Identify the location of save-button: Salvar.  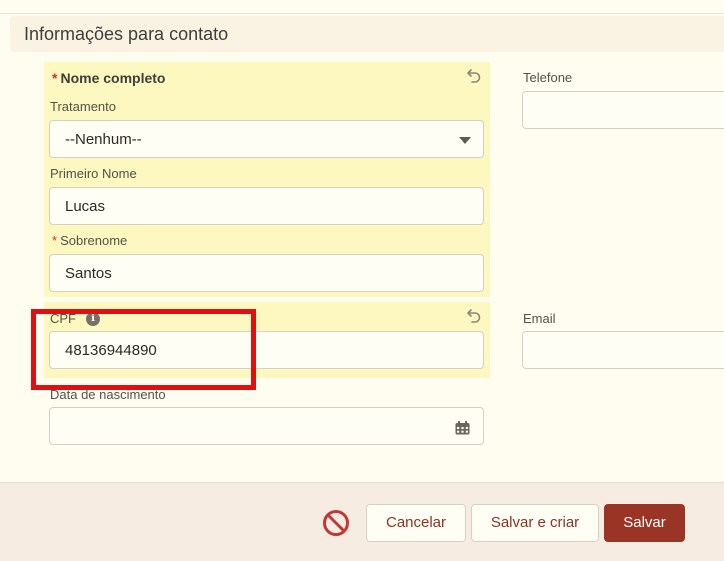
(644, 523).